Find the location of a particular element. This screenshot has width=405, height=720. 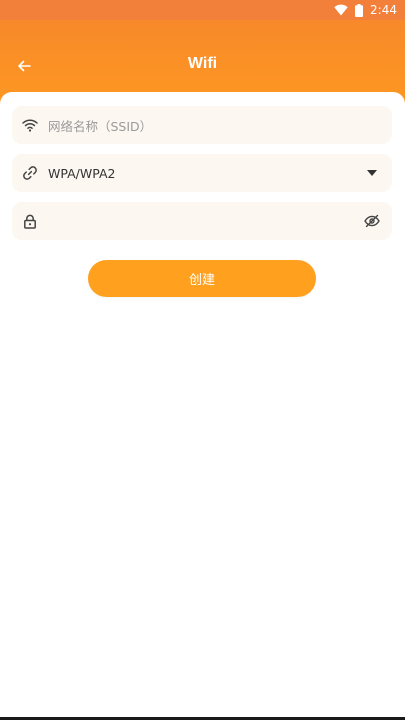

password-input is located at coordinates (204, 221).